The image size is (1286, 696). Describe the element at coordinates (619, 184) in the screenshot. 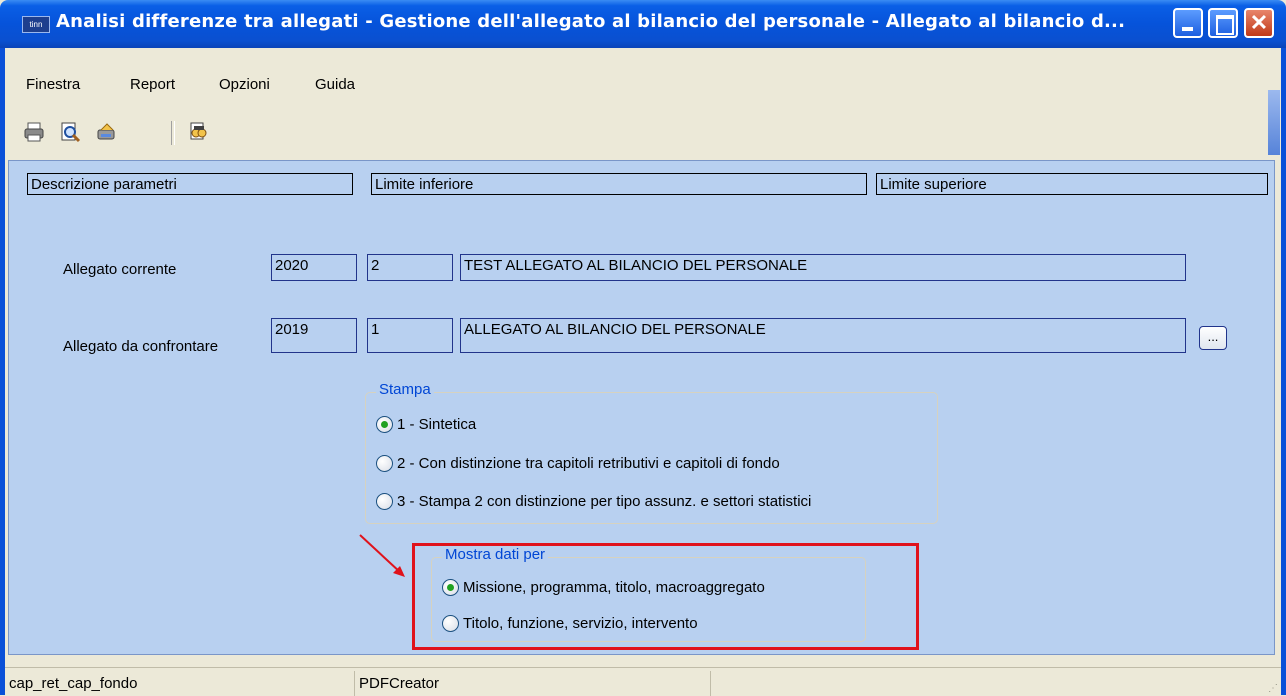

I see `header-limite-inferiore: Limite inferiore` at that location.